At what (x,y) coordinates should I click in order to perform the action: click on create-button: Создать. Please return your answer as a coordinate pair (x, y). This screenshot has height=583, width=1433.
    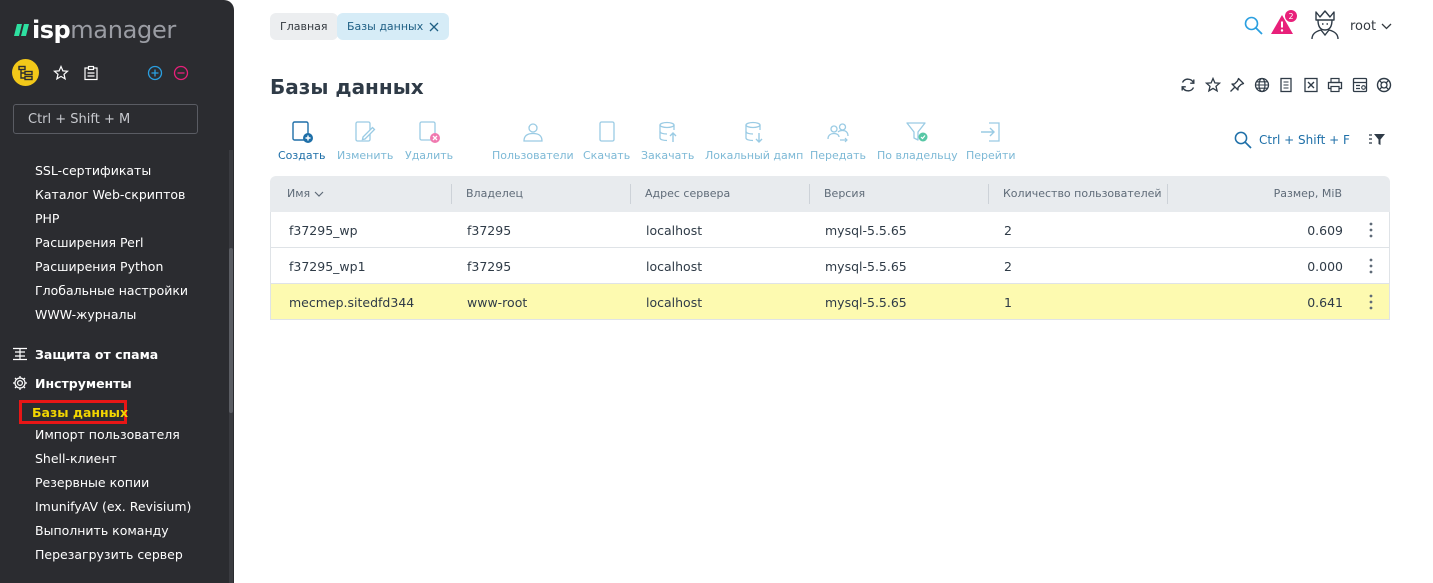
    Looking at the image, I should click on (302, 141).